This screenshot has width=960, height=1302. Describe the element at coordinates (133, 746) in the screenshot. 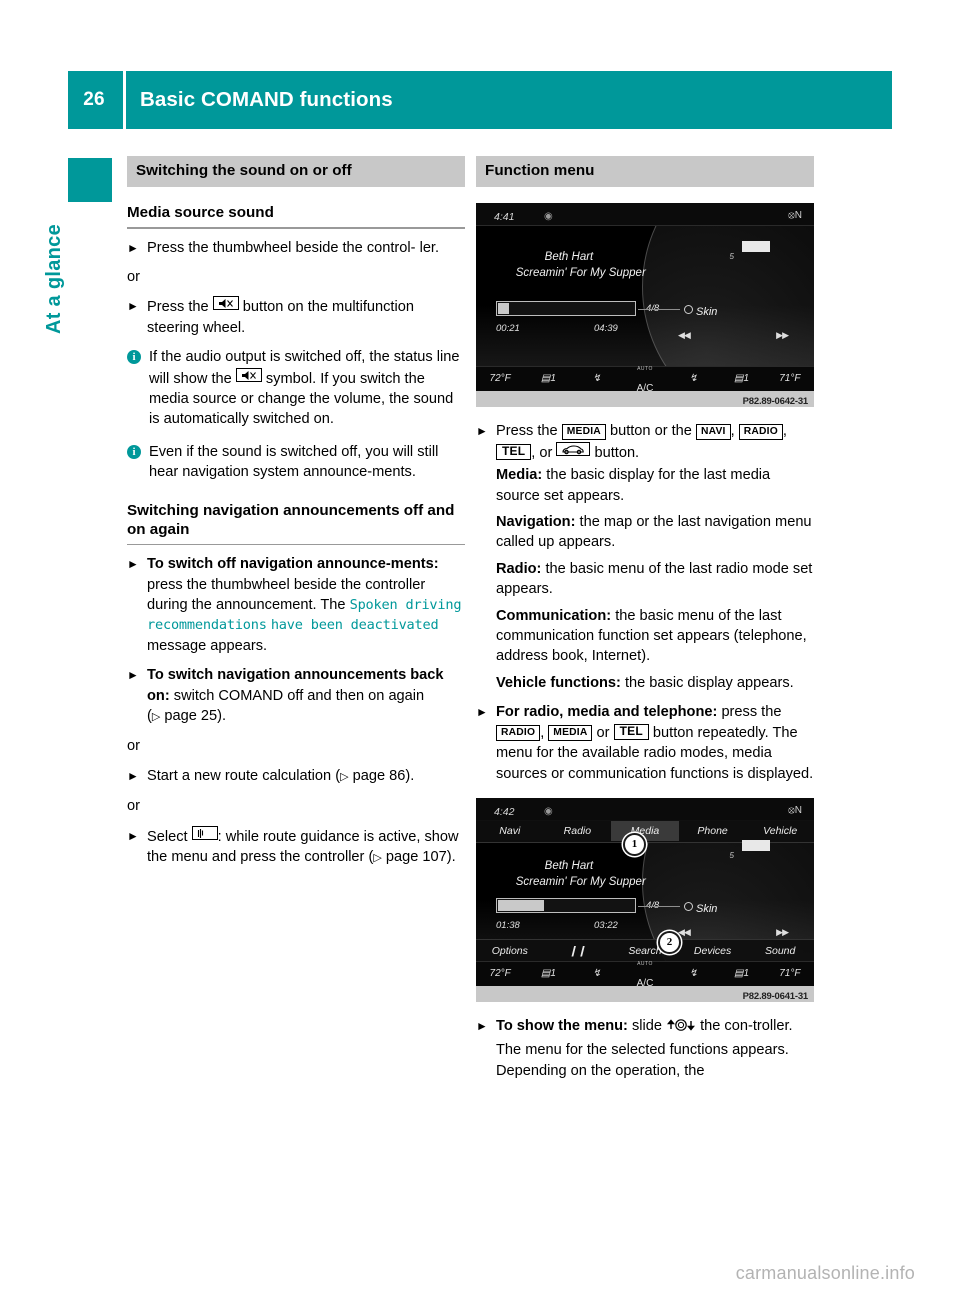

I see `or-connector-2: or` at that location.